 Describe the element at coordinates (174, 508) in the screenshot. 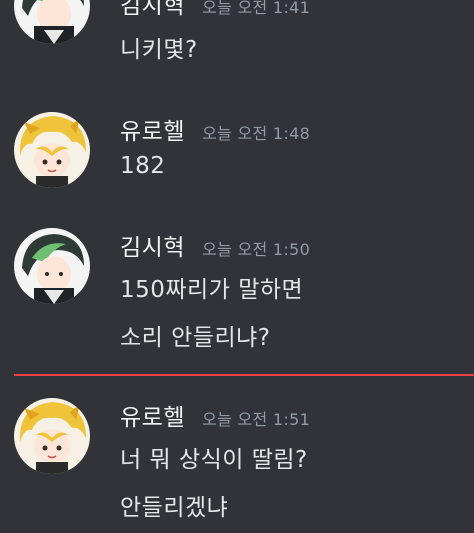

I see `message-text: 안들리겠냐` at that location.